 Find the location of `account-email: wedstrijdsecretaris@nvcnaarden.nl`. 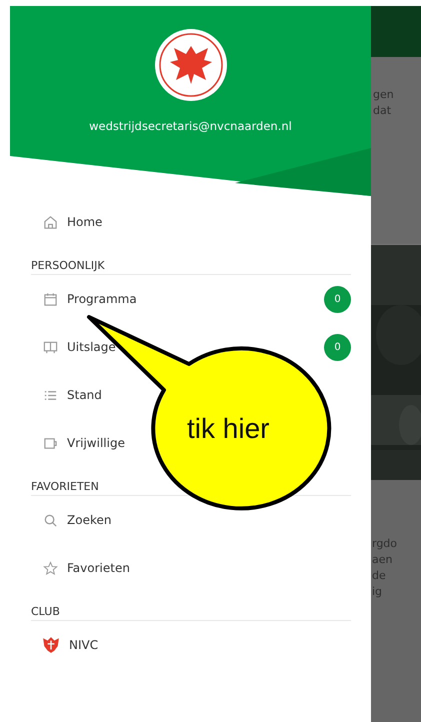

account-email: wedstrijdsecretaris@nvcnaarden.nl is located at coordinates (190, 126).